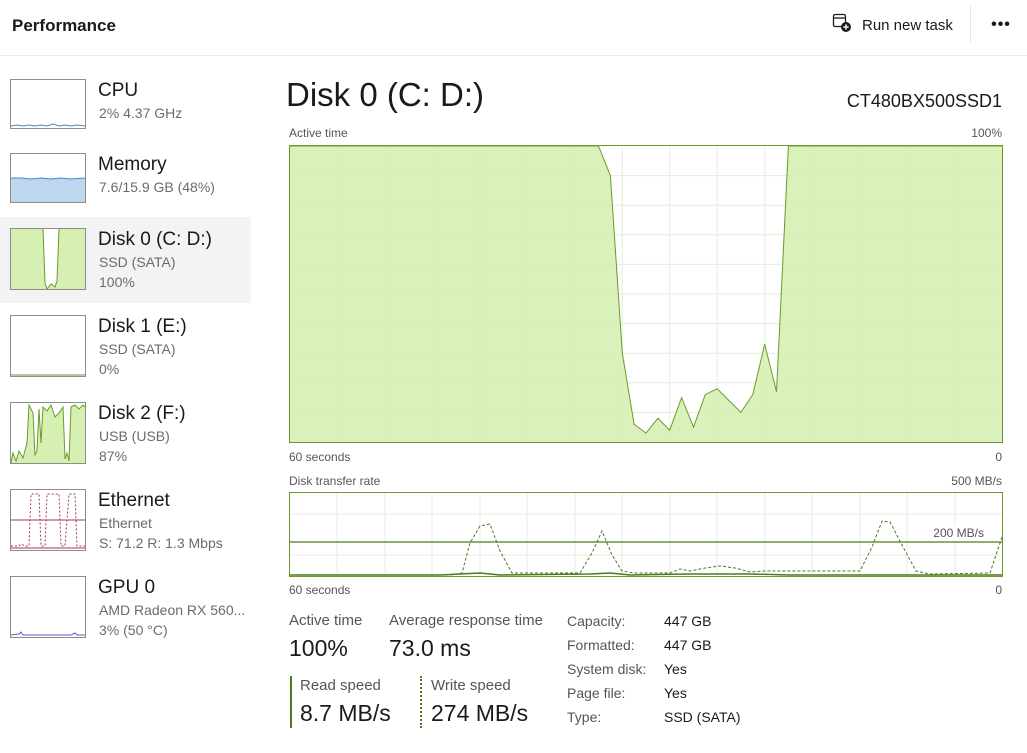 This screenshot has height=753, width=1027. Describe the element at coordinates (117, 282) in the screenshot. I see `sidebar-item-usage: 100%` at that location.